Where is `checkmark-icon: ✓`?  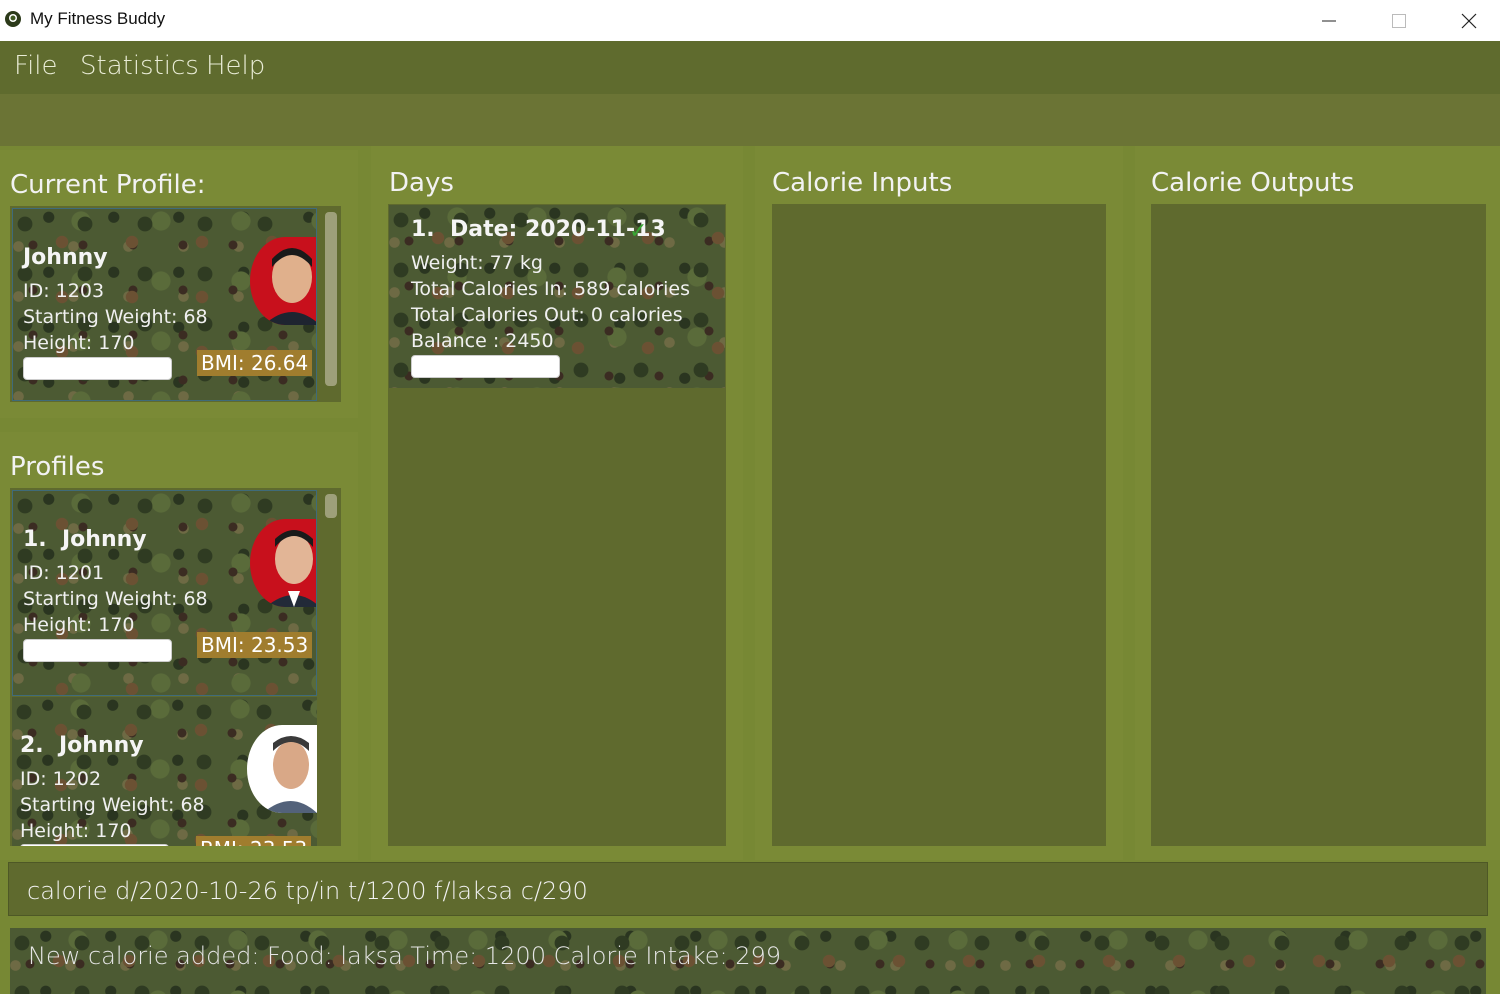 checkmark-icon: ✓ is located at coordinates (638, 231).